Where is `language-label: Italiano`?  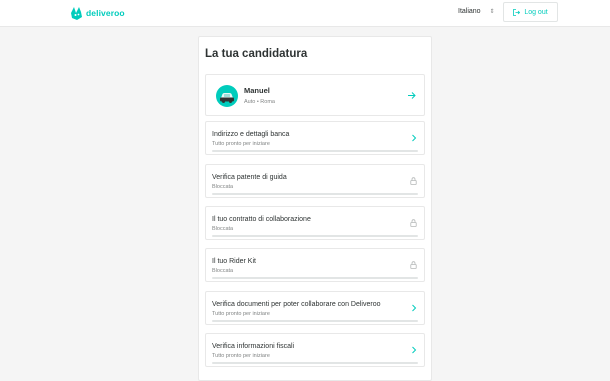 language-label: Italiano is located at coordinates (469, 11).